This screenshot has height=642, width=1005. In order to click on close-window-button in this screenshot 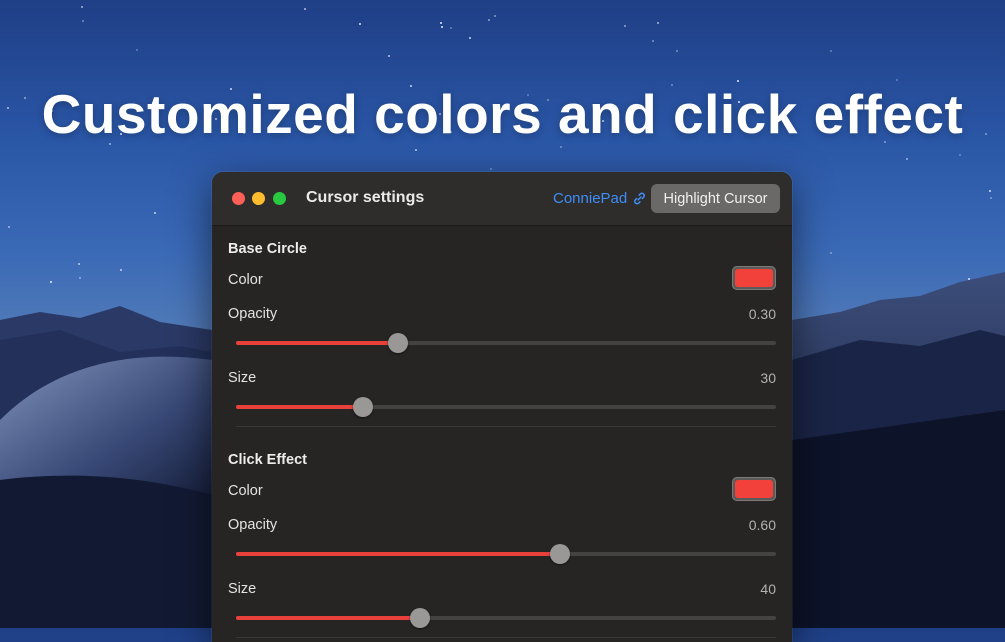, I will do `click(238, 198)`.